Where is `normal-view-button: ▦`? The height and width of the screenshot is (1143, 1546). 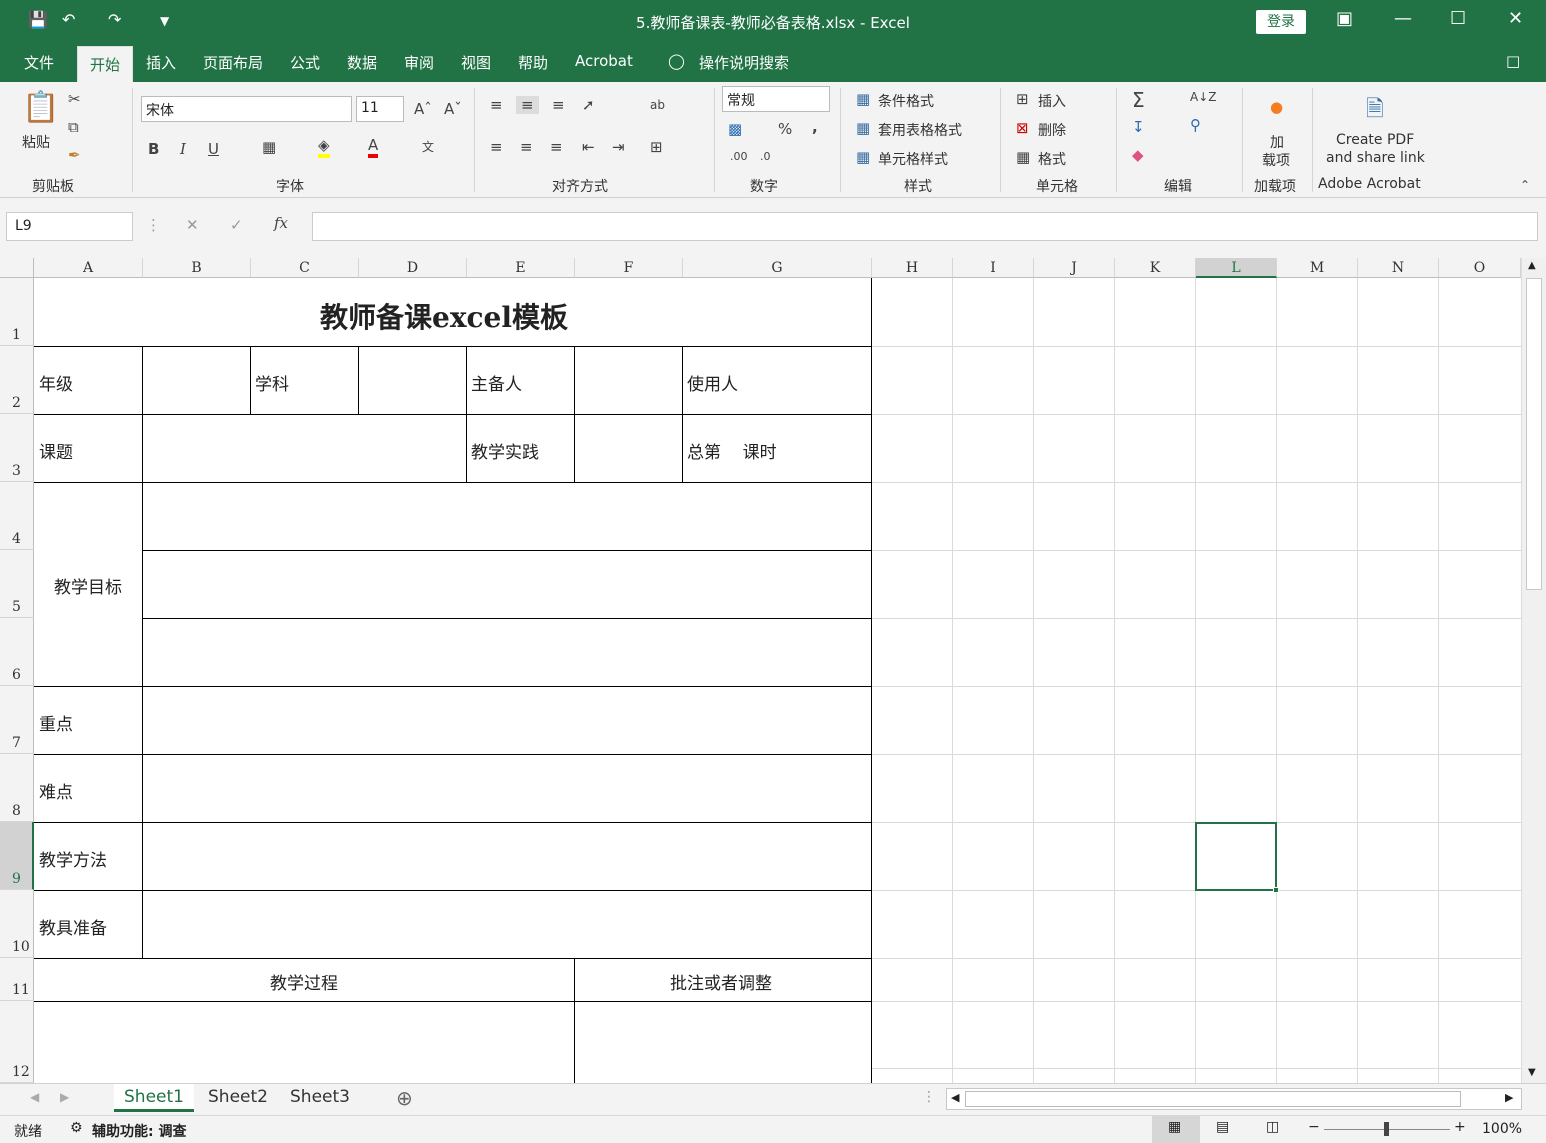
normal-view-button: ▦ is located at coordinates (1176, 1129).